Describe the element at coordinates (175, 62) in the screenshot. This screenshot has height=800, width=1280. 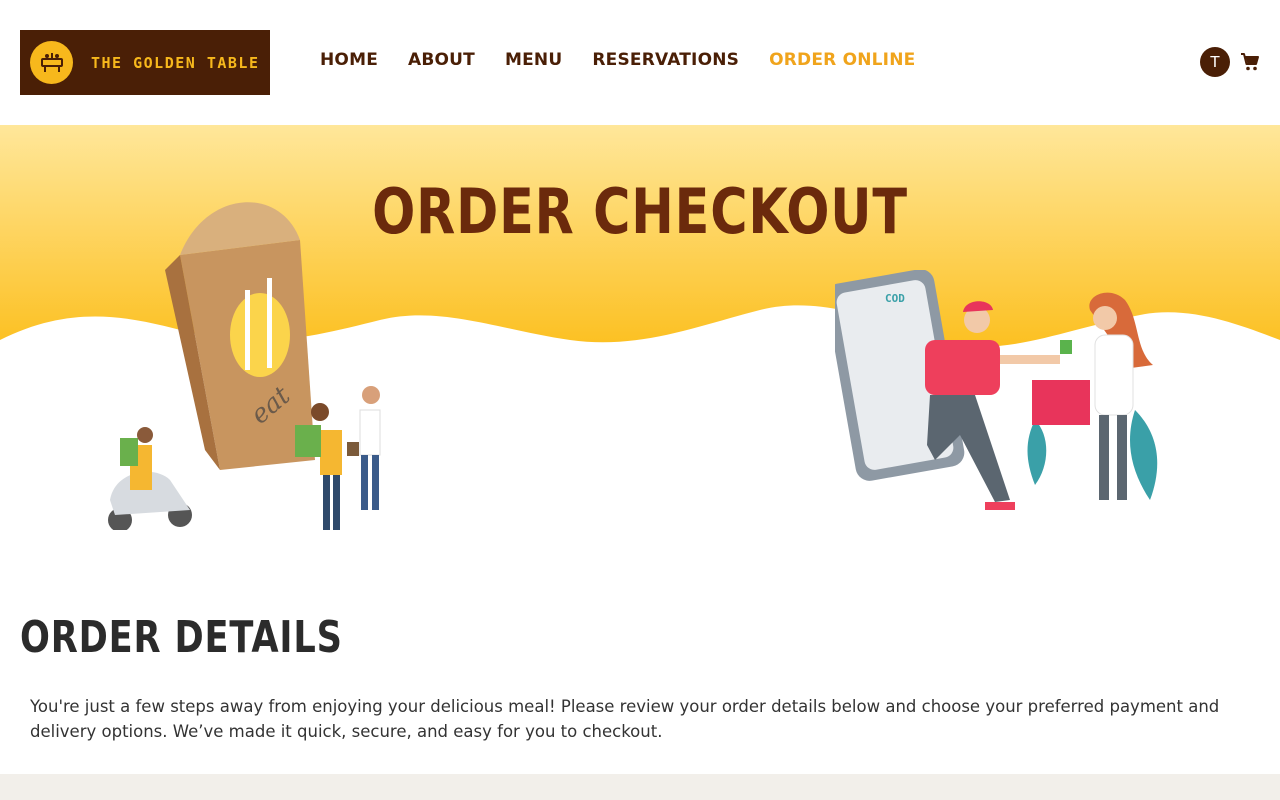
I see `brand-name: THE GOLDEN TABLE` at that location.